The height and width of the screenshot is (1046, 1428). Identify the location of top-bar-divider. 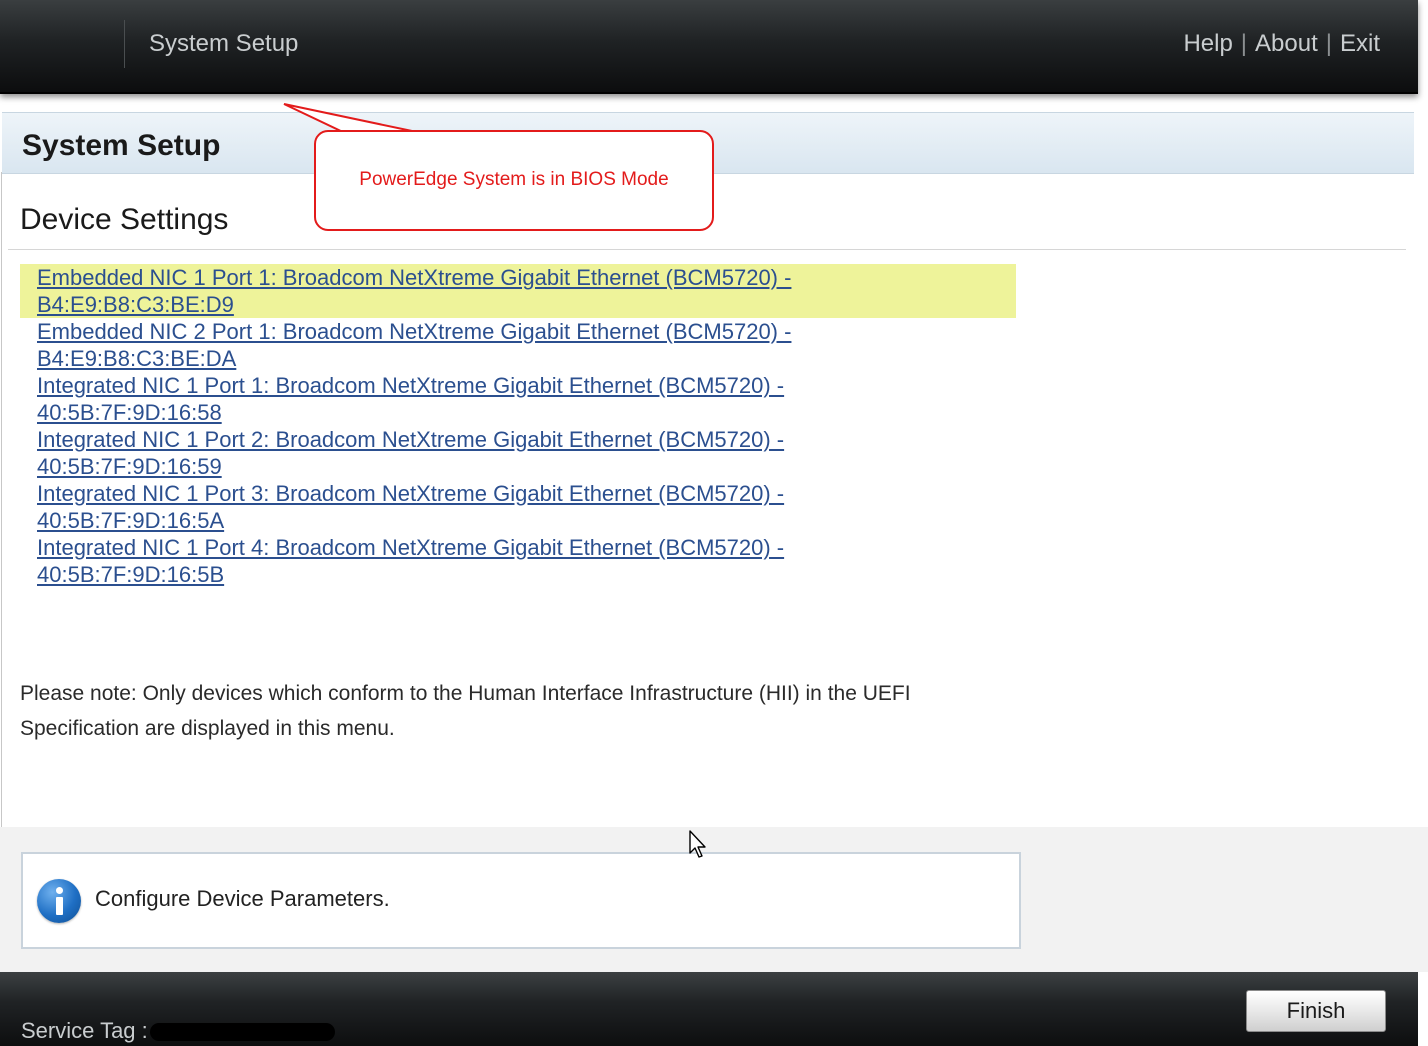
(124, 44).